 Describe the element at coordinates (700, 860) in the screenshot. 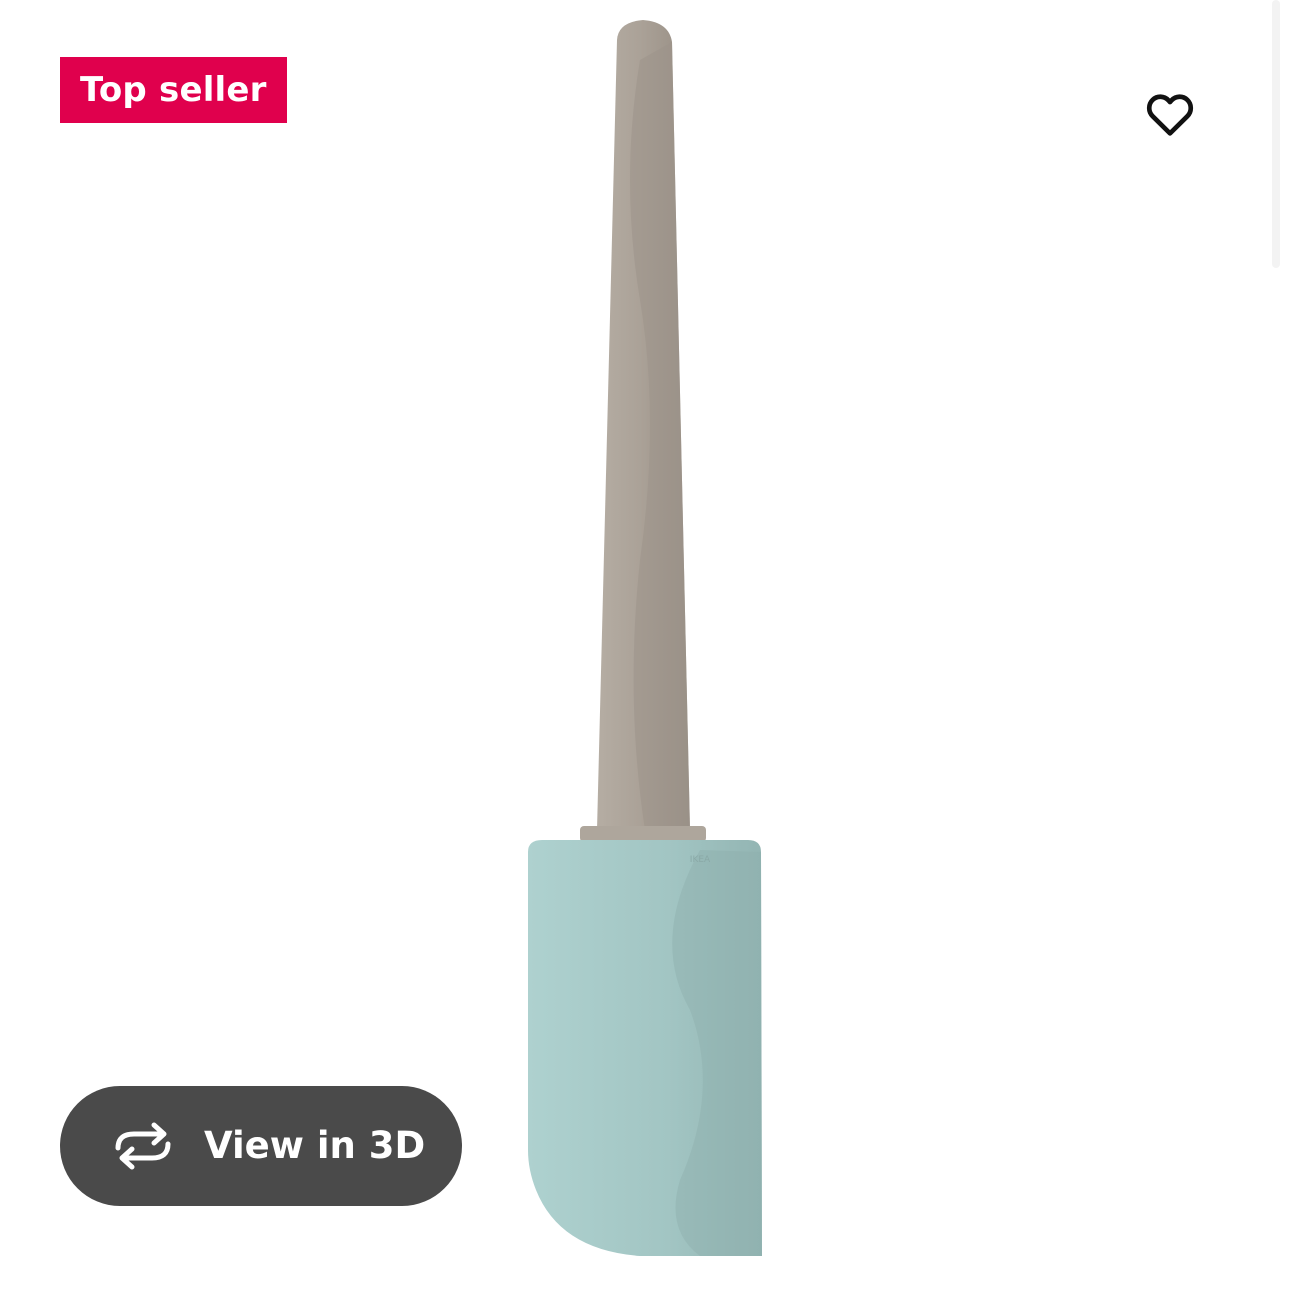

I see `svg-text: IKEA` at that location.